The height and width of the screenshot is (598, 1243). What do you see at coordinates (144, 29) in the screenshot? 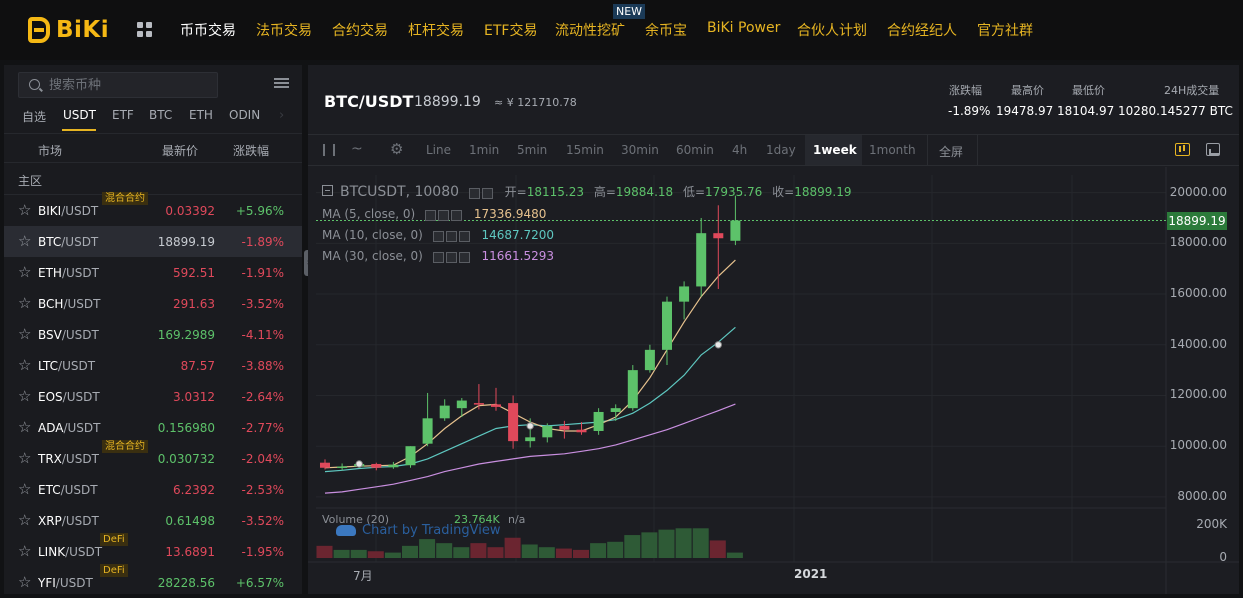
I see `apps-grid-icon` at bounding box center [144, 29].